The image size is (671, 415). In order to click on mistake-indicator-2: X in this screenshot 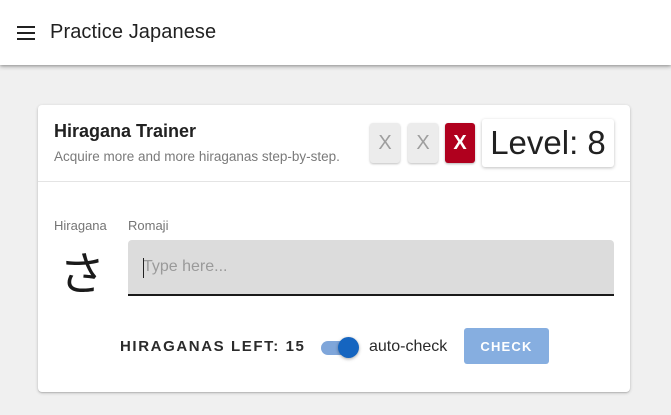, I will do `click(423, 143)`.